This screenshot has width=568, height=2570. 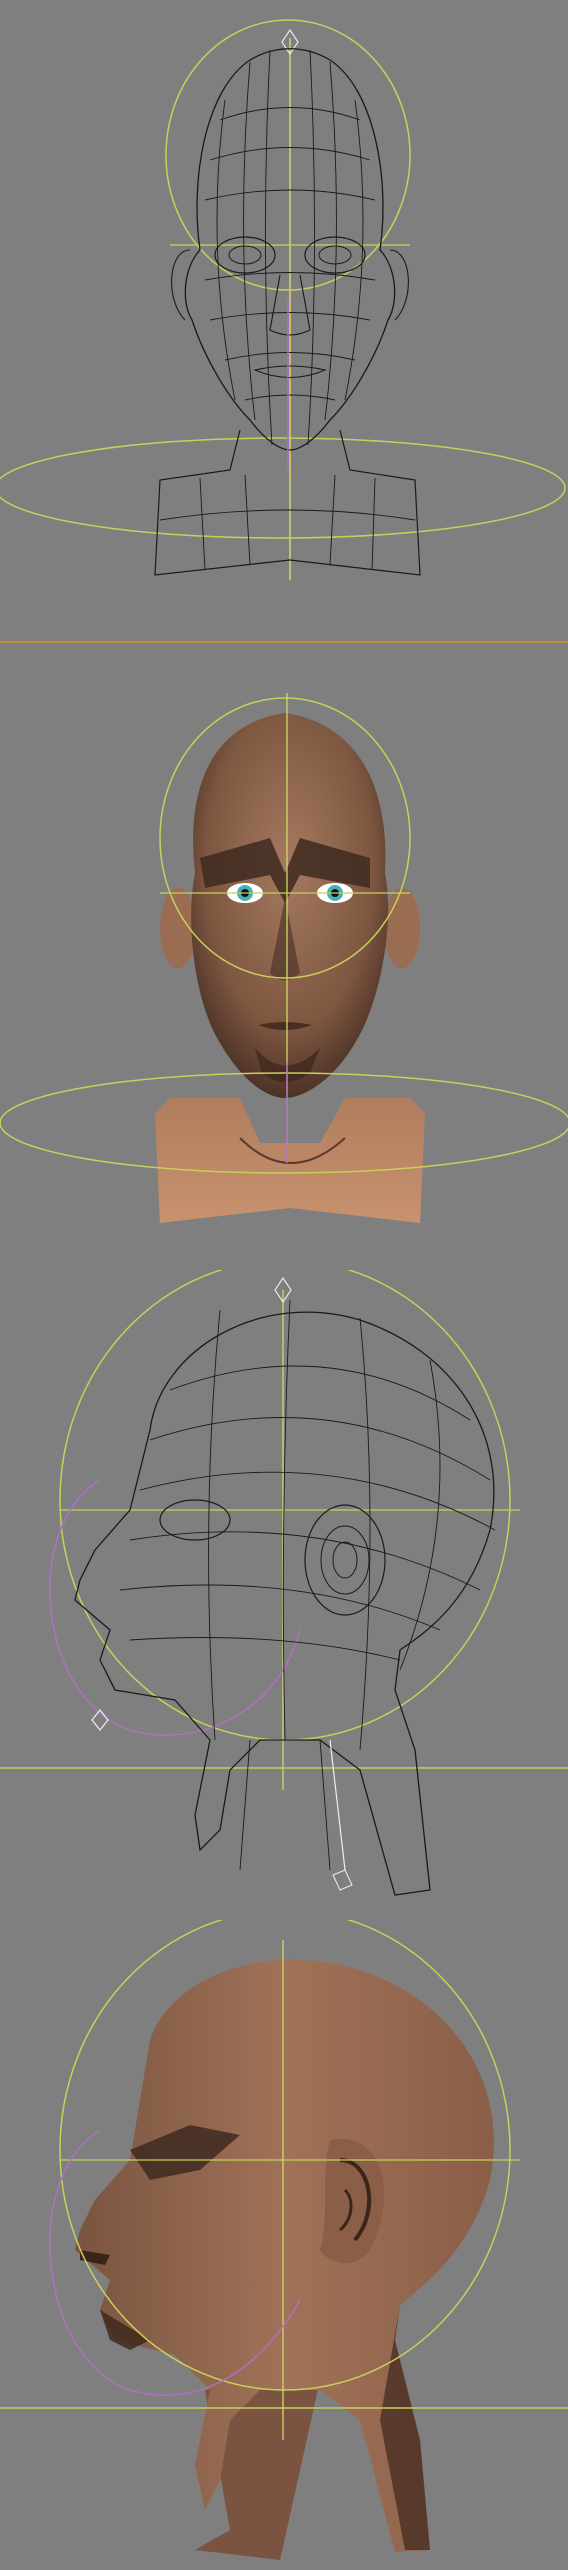 What do you see at coordinates (335, 255) in the screenshot?
I see `right-eye-wire` at bounding box center [335, 255].